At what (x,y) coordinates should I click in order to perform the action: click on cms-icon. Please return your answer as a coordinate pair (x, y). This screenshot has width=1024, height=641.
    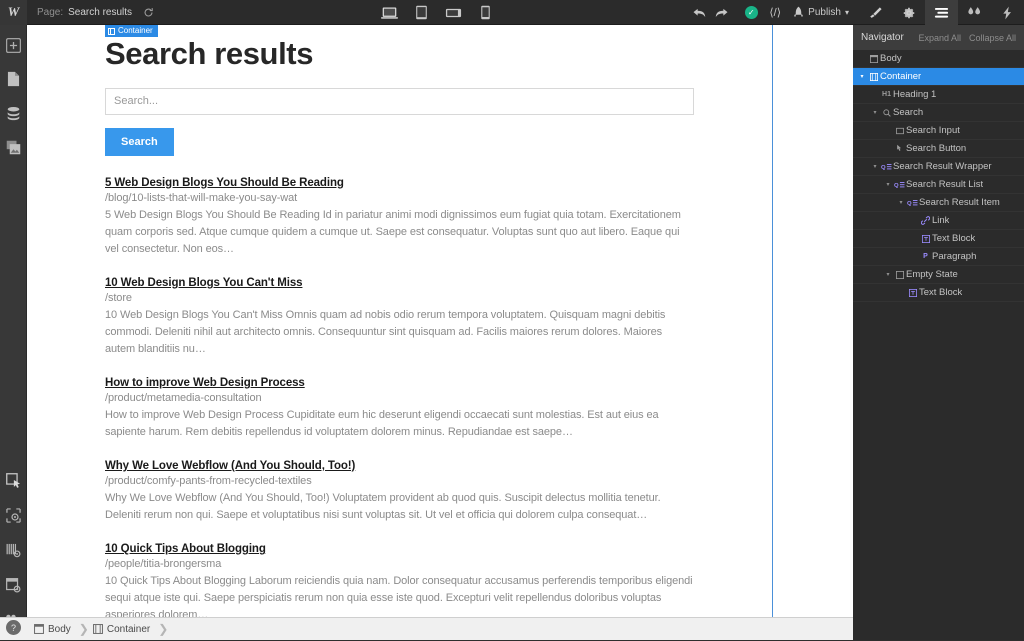
    Looking at the image, I should click on (13, 113).